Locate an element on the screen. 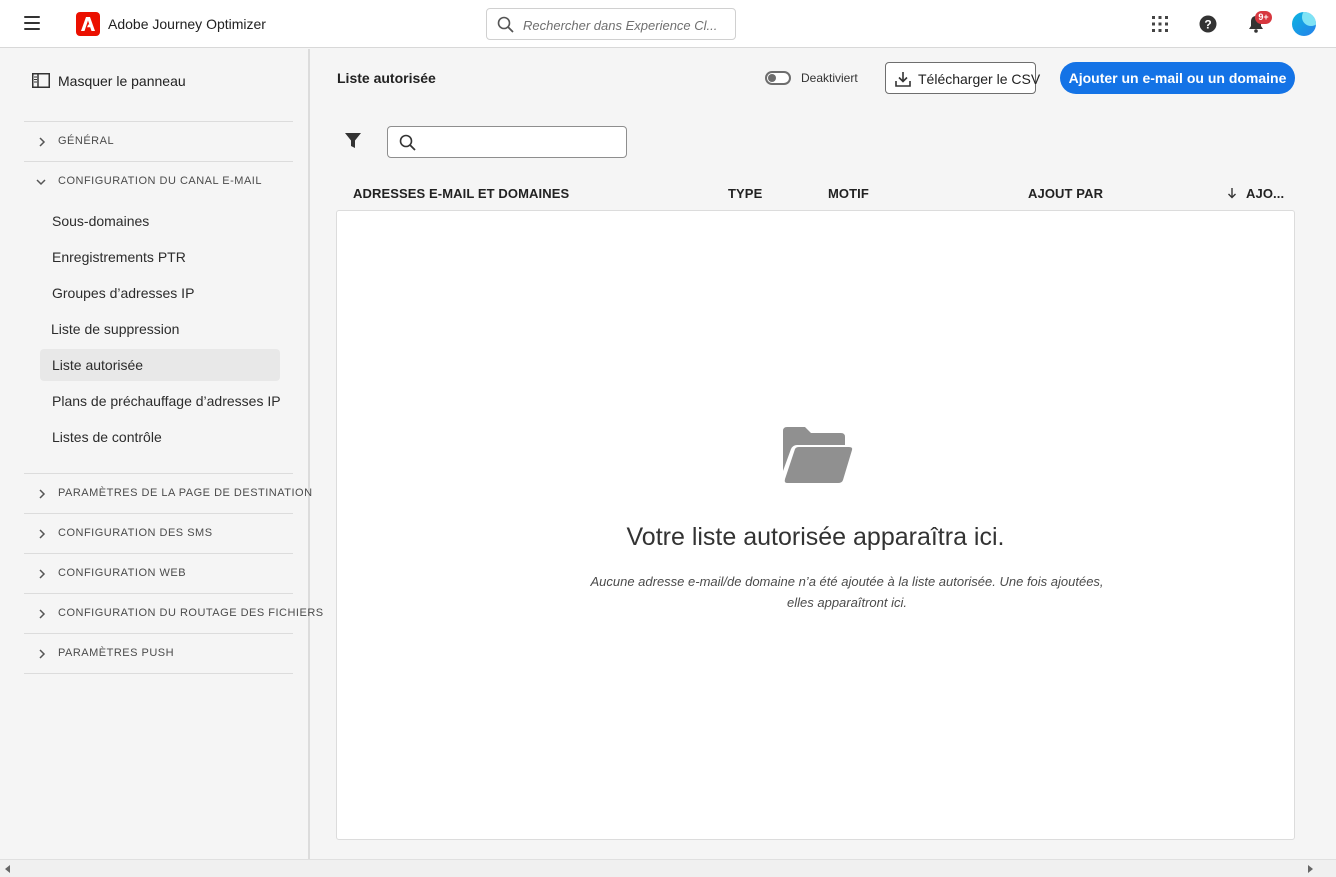  global-search-input is located at coordinates (623, 25).